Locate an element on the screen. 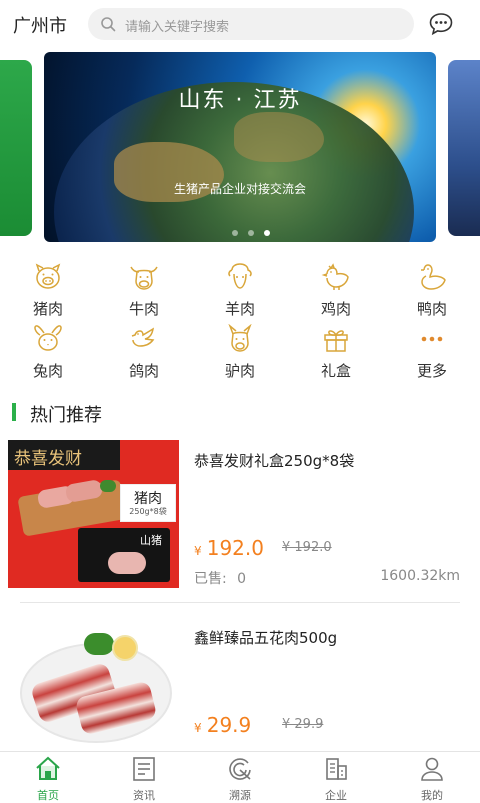 The height and width of the screenshot is (803, 480). search-icon is located at coordinates (108, 24).